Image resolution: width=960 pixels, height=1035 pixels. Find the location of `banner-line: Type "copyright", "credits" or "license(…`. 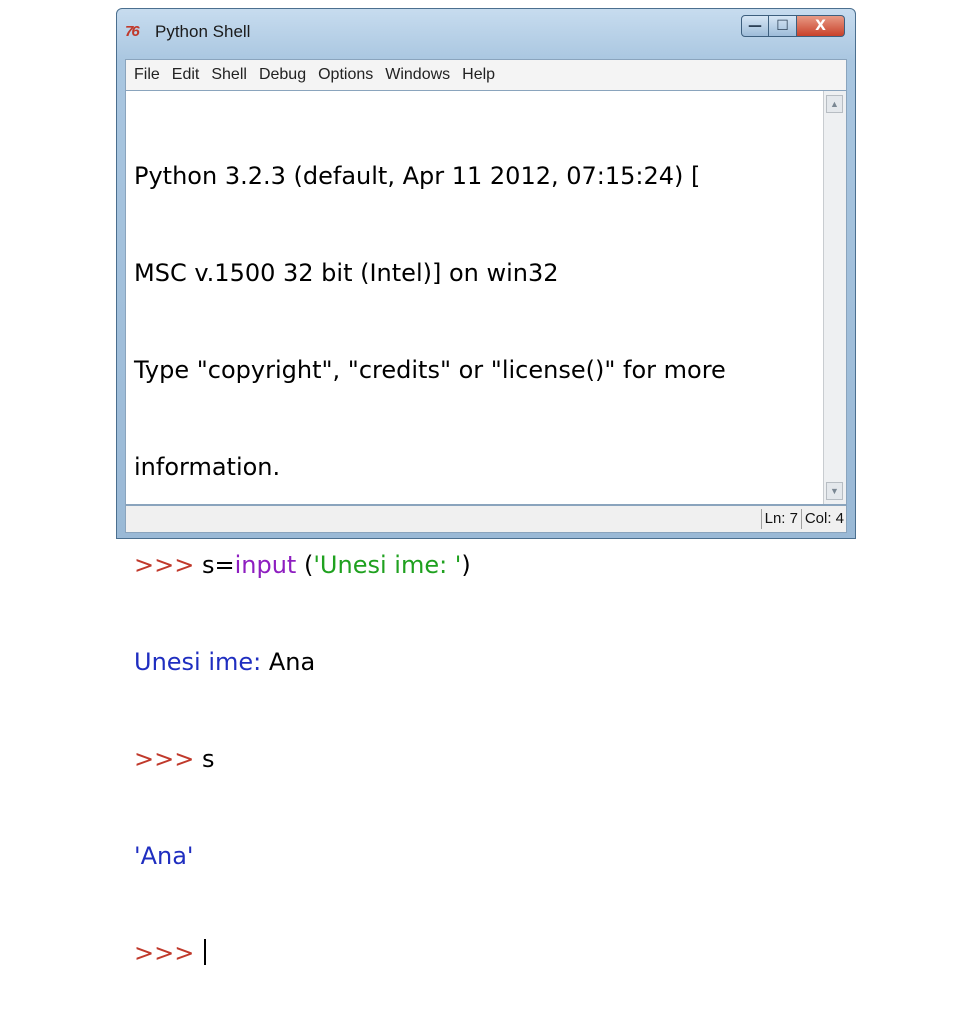

banner-line: Type "copyright", "credits" or "license(… is located at coordinates (430, 370).